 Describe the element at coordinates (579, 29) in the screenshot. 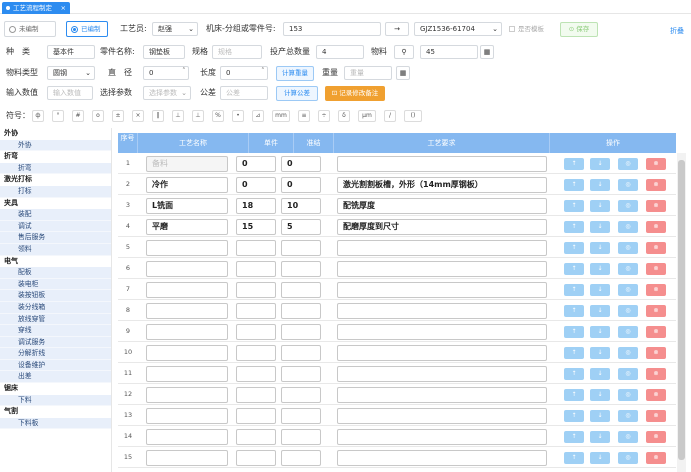

I see `save-button: ⊙ 保存` at that location.